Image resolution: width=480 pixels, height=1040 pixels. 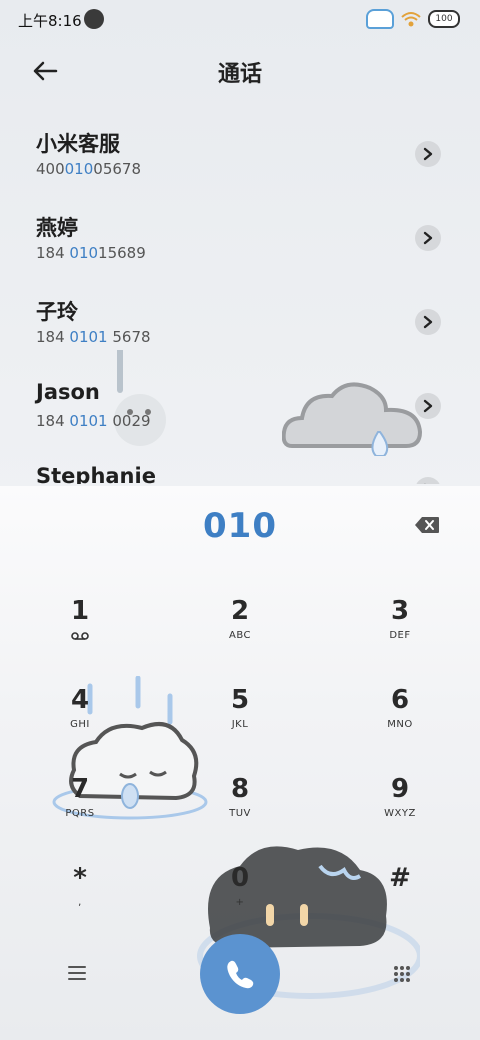 I want to click on number-suffix: 5678, so click(x=129, y=337).